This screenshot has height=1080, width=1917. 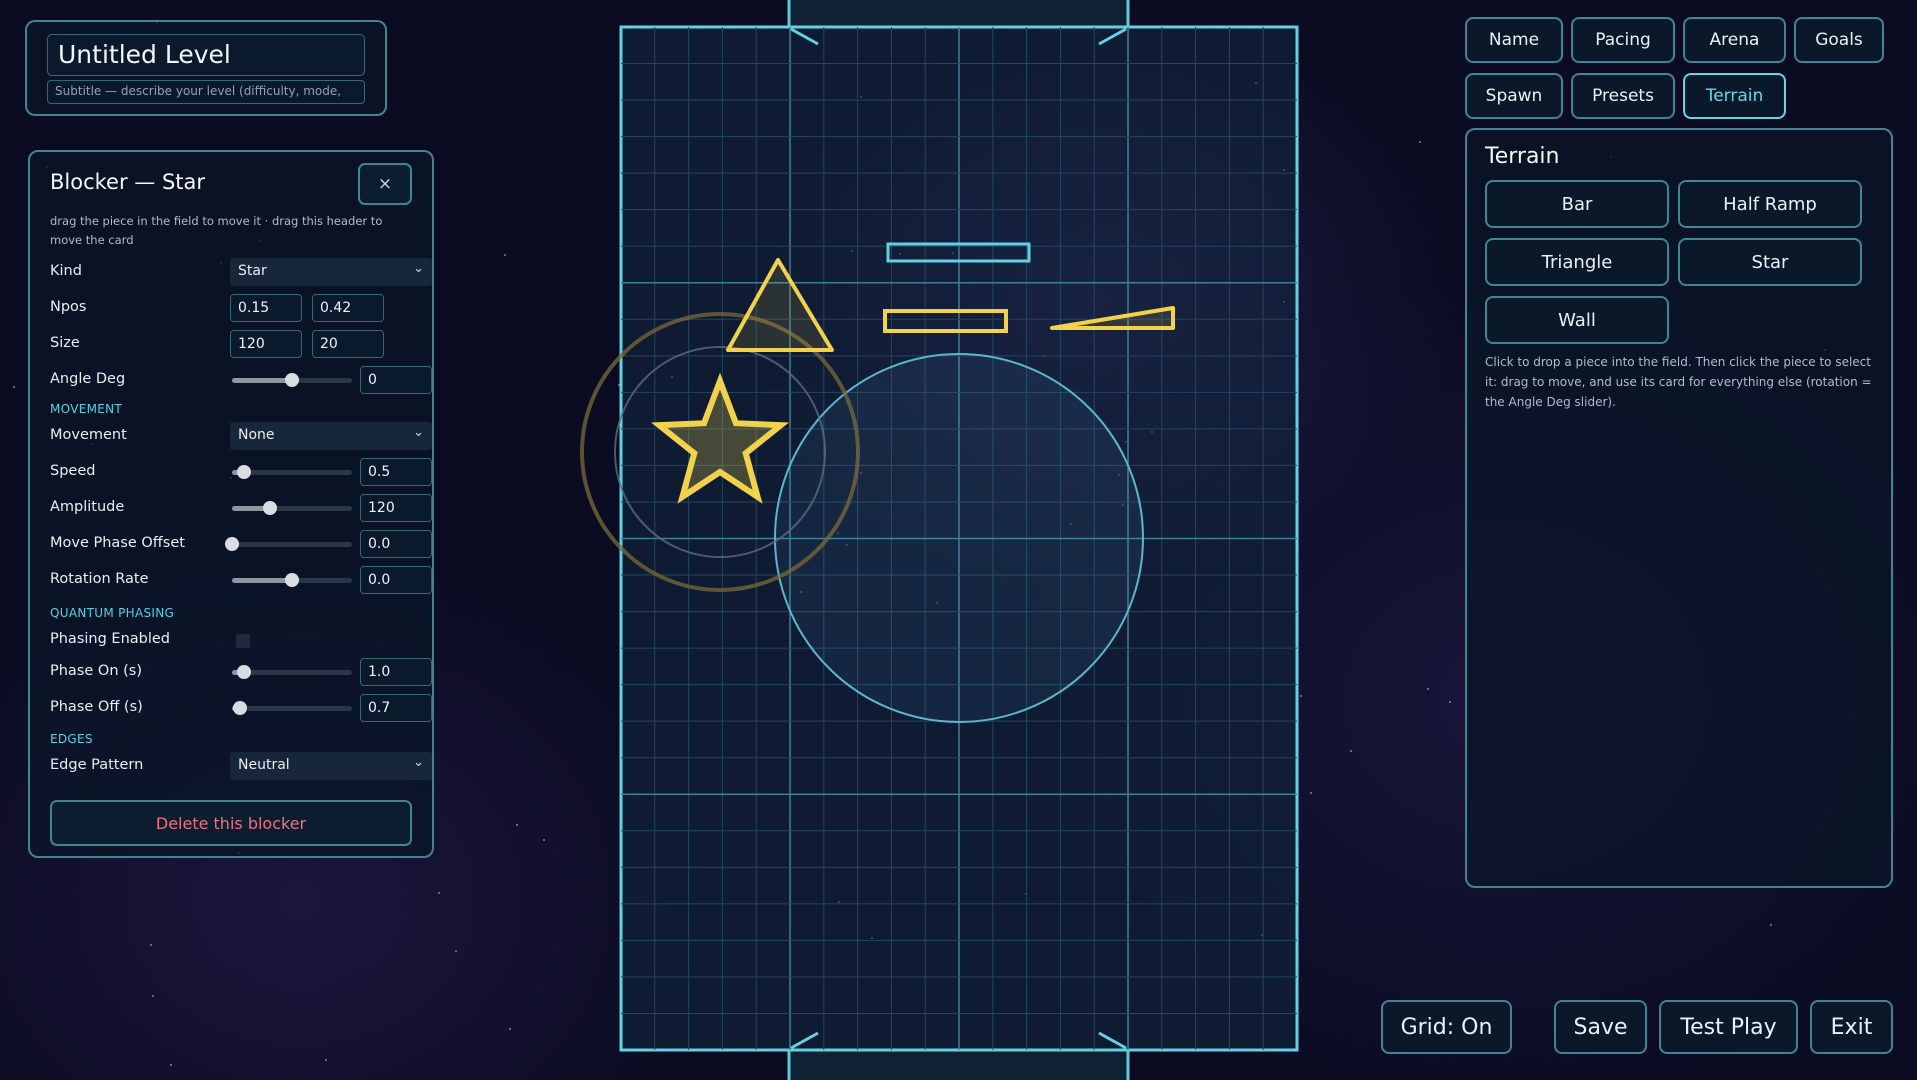 What do you see at coordinates (97, 765) in the screenshot?
I see `edge-pattern-label: Edge Pattern` at bounding box center [97, 765].